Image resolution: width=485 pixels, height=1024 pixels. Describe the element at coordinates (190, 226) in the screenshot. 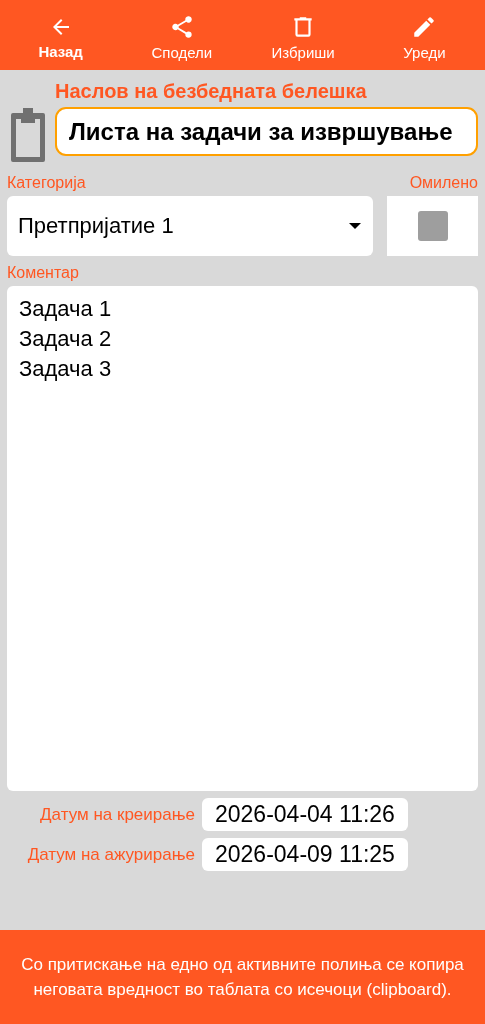

I see `category-dropdown: Претпријатие 1` at that location.